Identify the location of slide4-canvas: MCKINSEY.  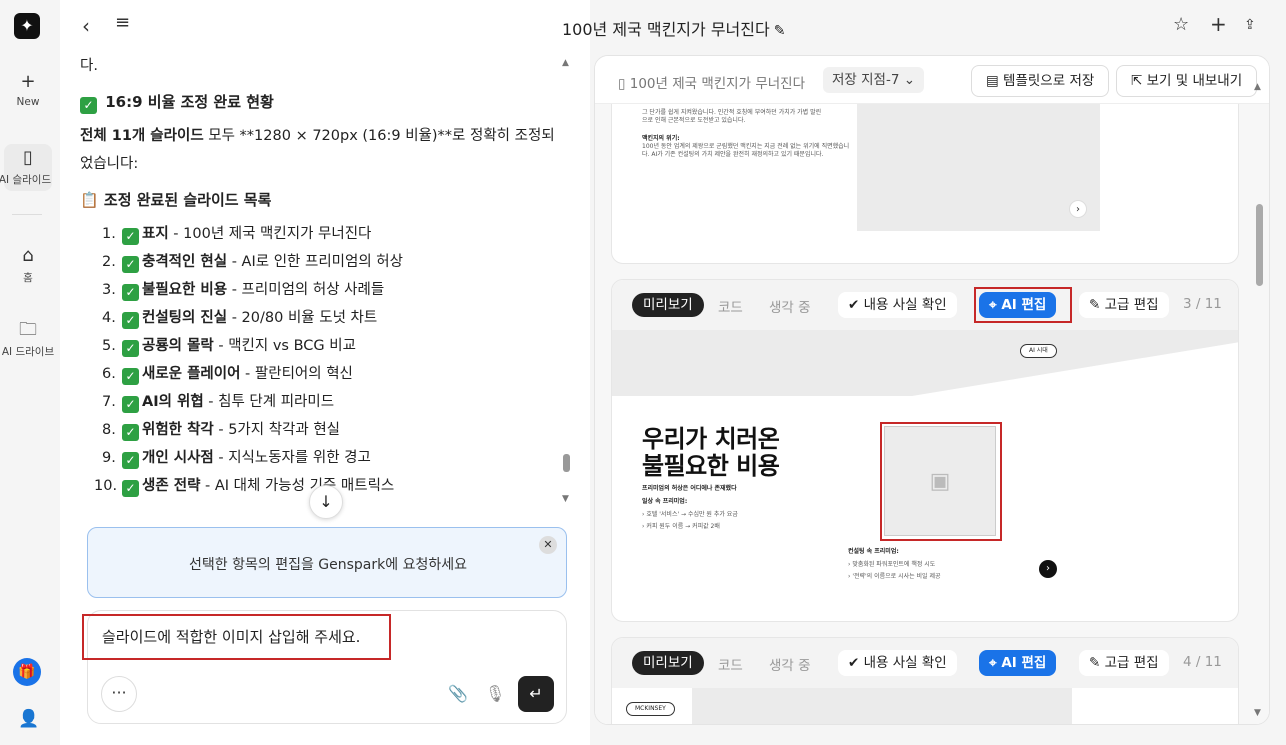
(925, 706).